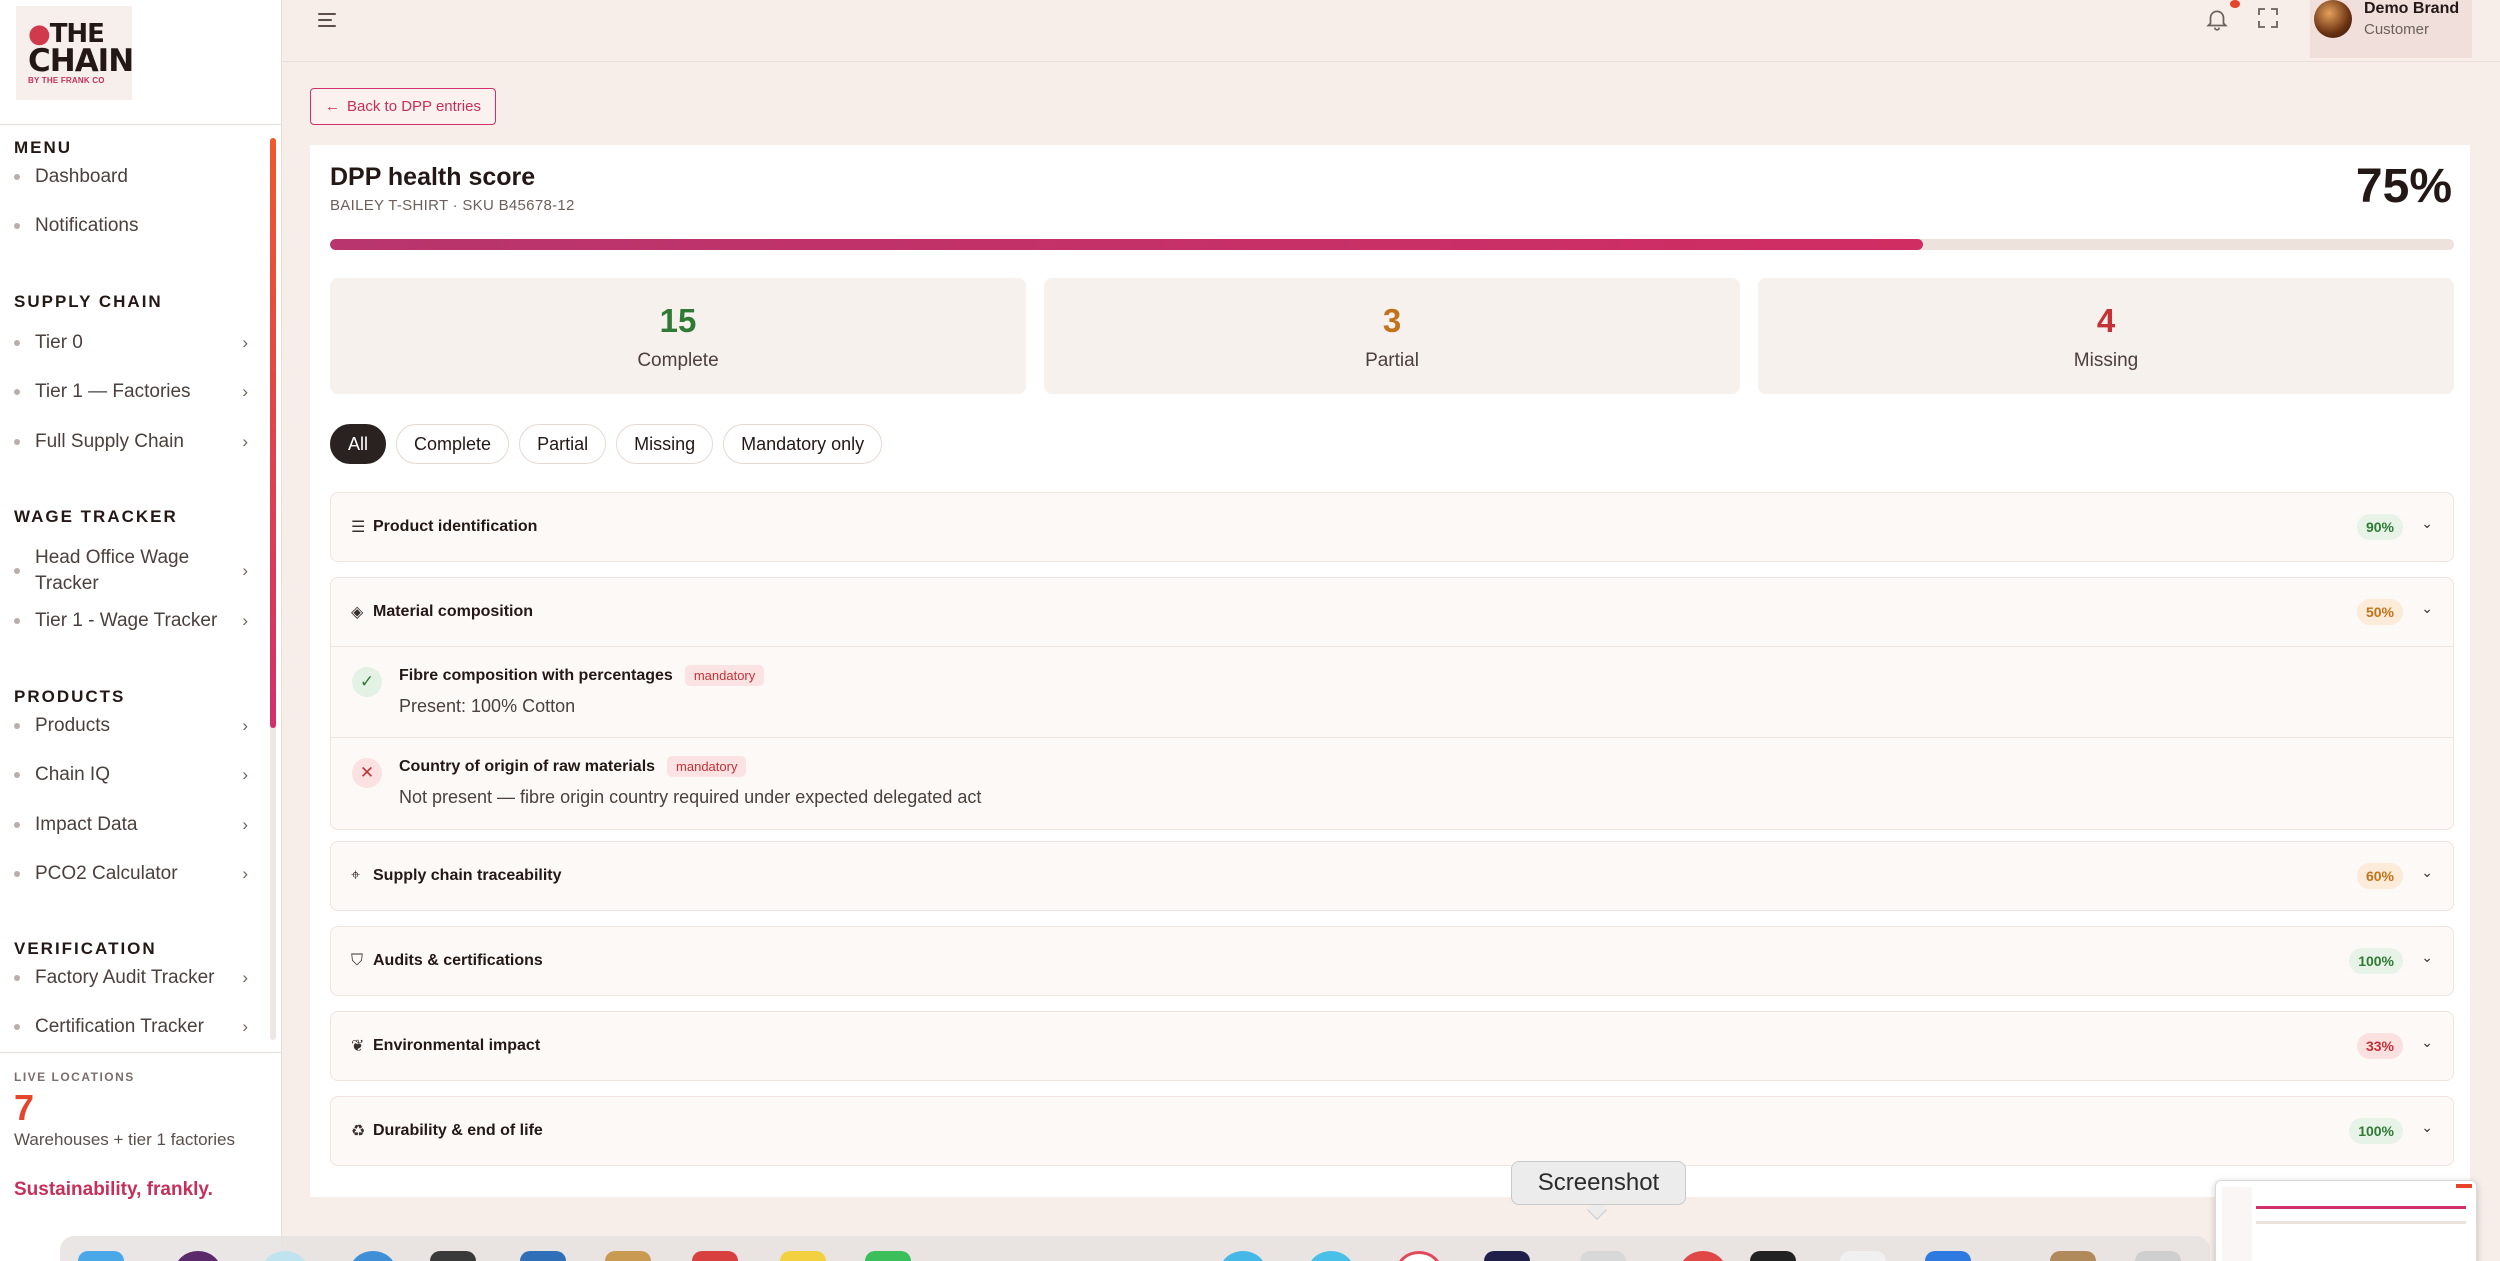 Image resolution: width=2500 pixels, height=1261 pixels. I want to click on sidebar-item-pco2-calculator: PCO2 Calculator ›, so click(131, 874).